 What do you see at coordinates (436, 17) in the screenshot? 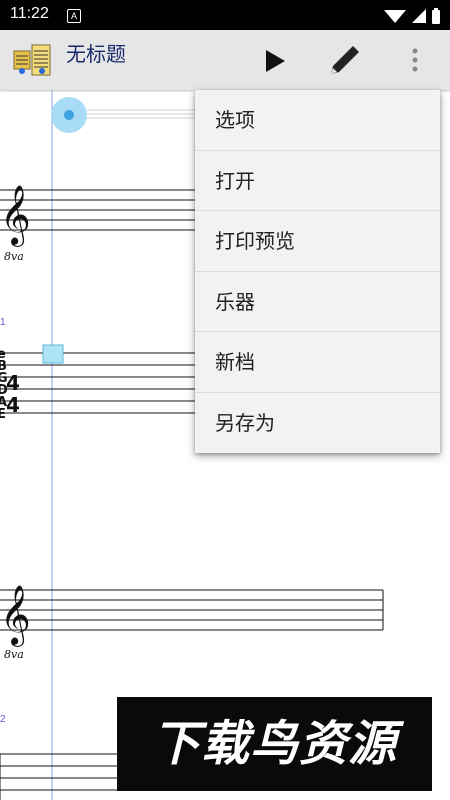
I see `battery-icon` at bounding box center [436, 17].